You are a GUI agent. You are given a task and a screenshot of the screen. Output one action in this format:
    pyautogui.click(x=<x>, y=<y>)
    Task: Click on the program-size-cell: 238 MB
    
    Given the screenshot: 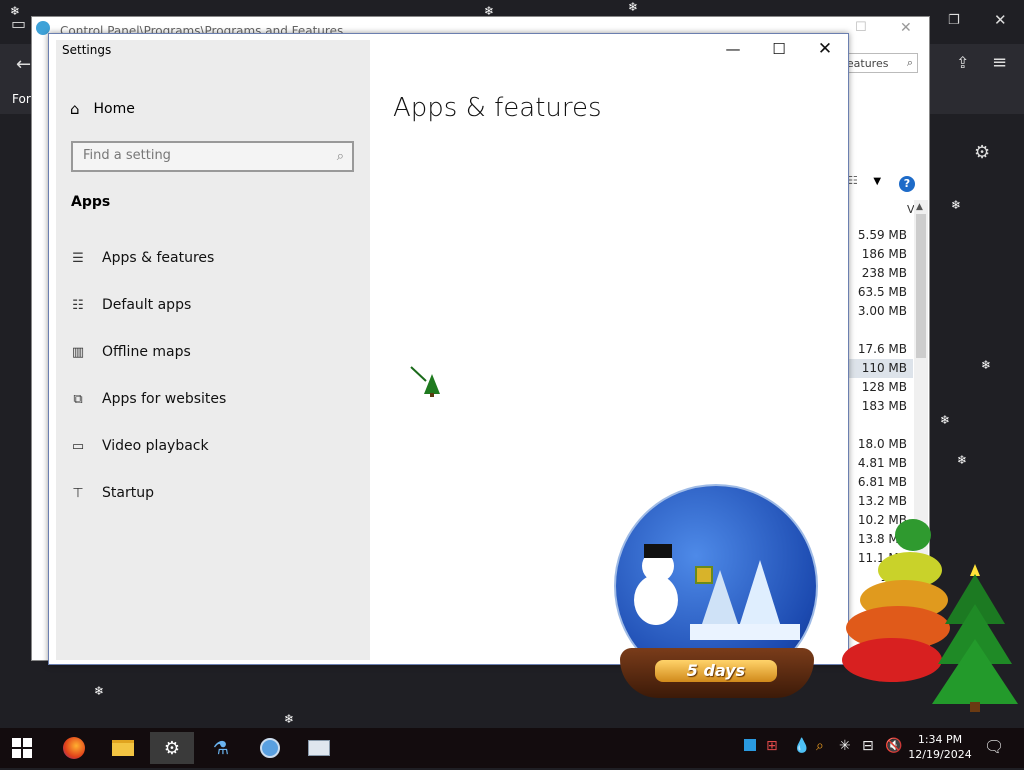 What is the action you would take?
    pyautogui.click(x=881, y=273)
    